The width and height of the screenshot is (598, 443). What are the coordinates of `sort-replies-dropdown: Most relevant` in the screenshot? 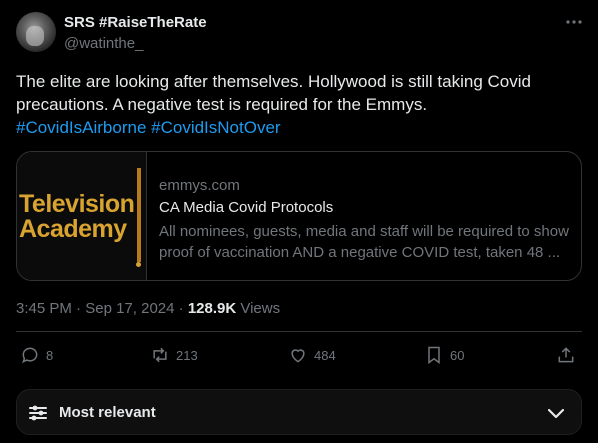 It's located at (299, 412).